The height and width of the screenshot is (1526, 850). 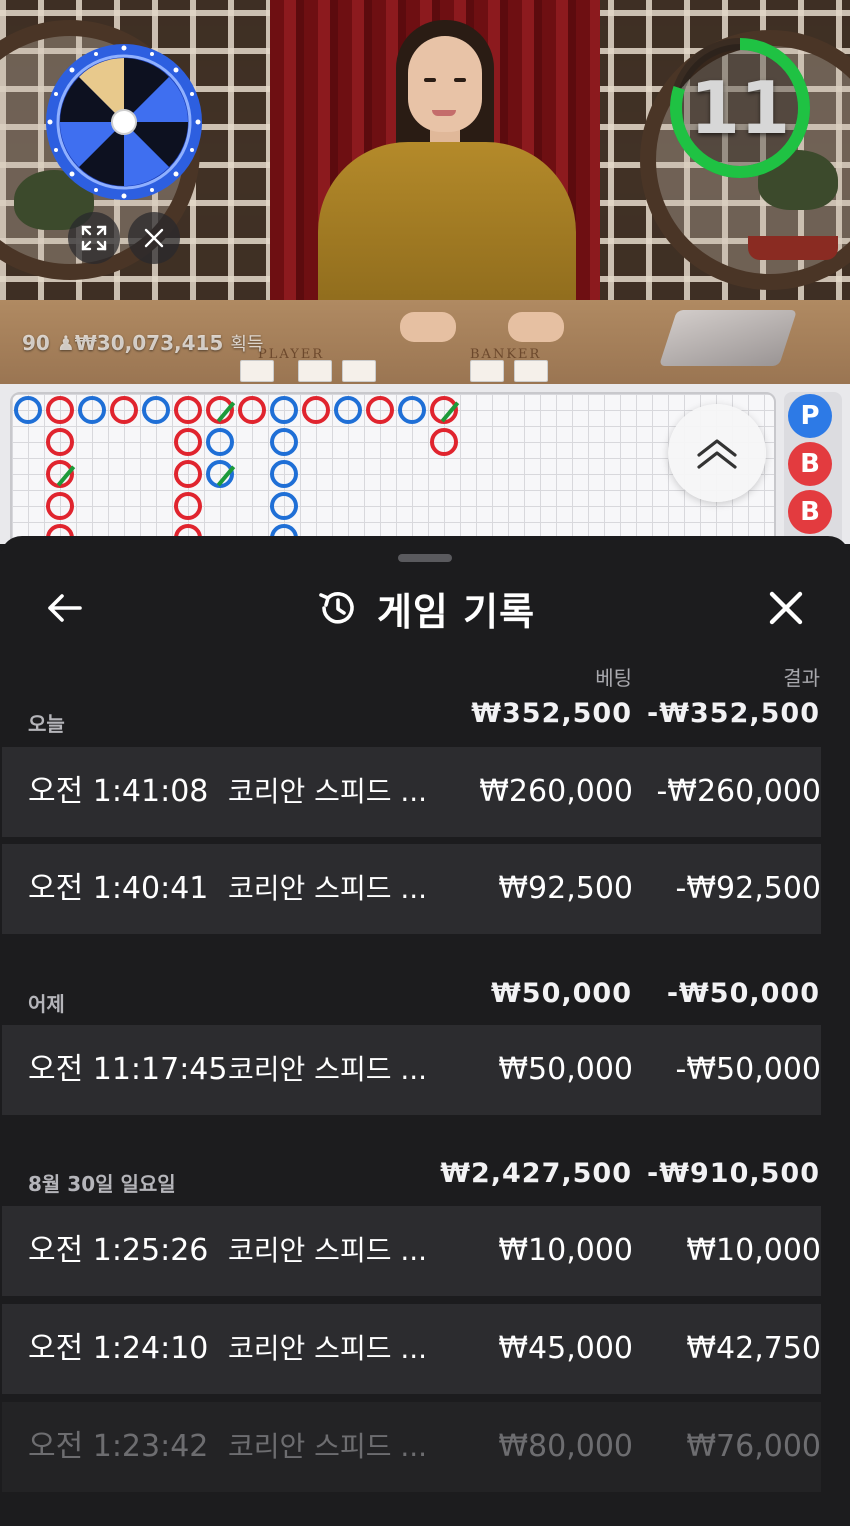 What do you see at coordinates (728, 338) in the screenshot?
I see `card-shoe` at bounding box center [728, 338].